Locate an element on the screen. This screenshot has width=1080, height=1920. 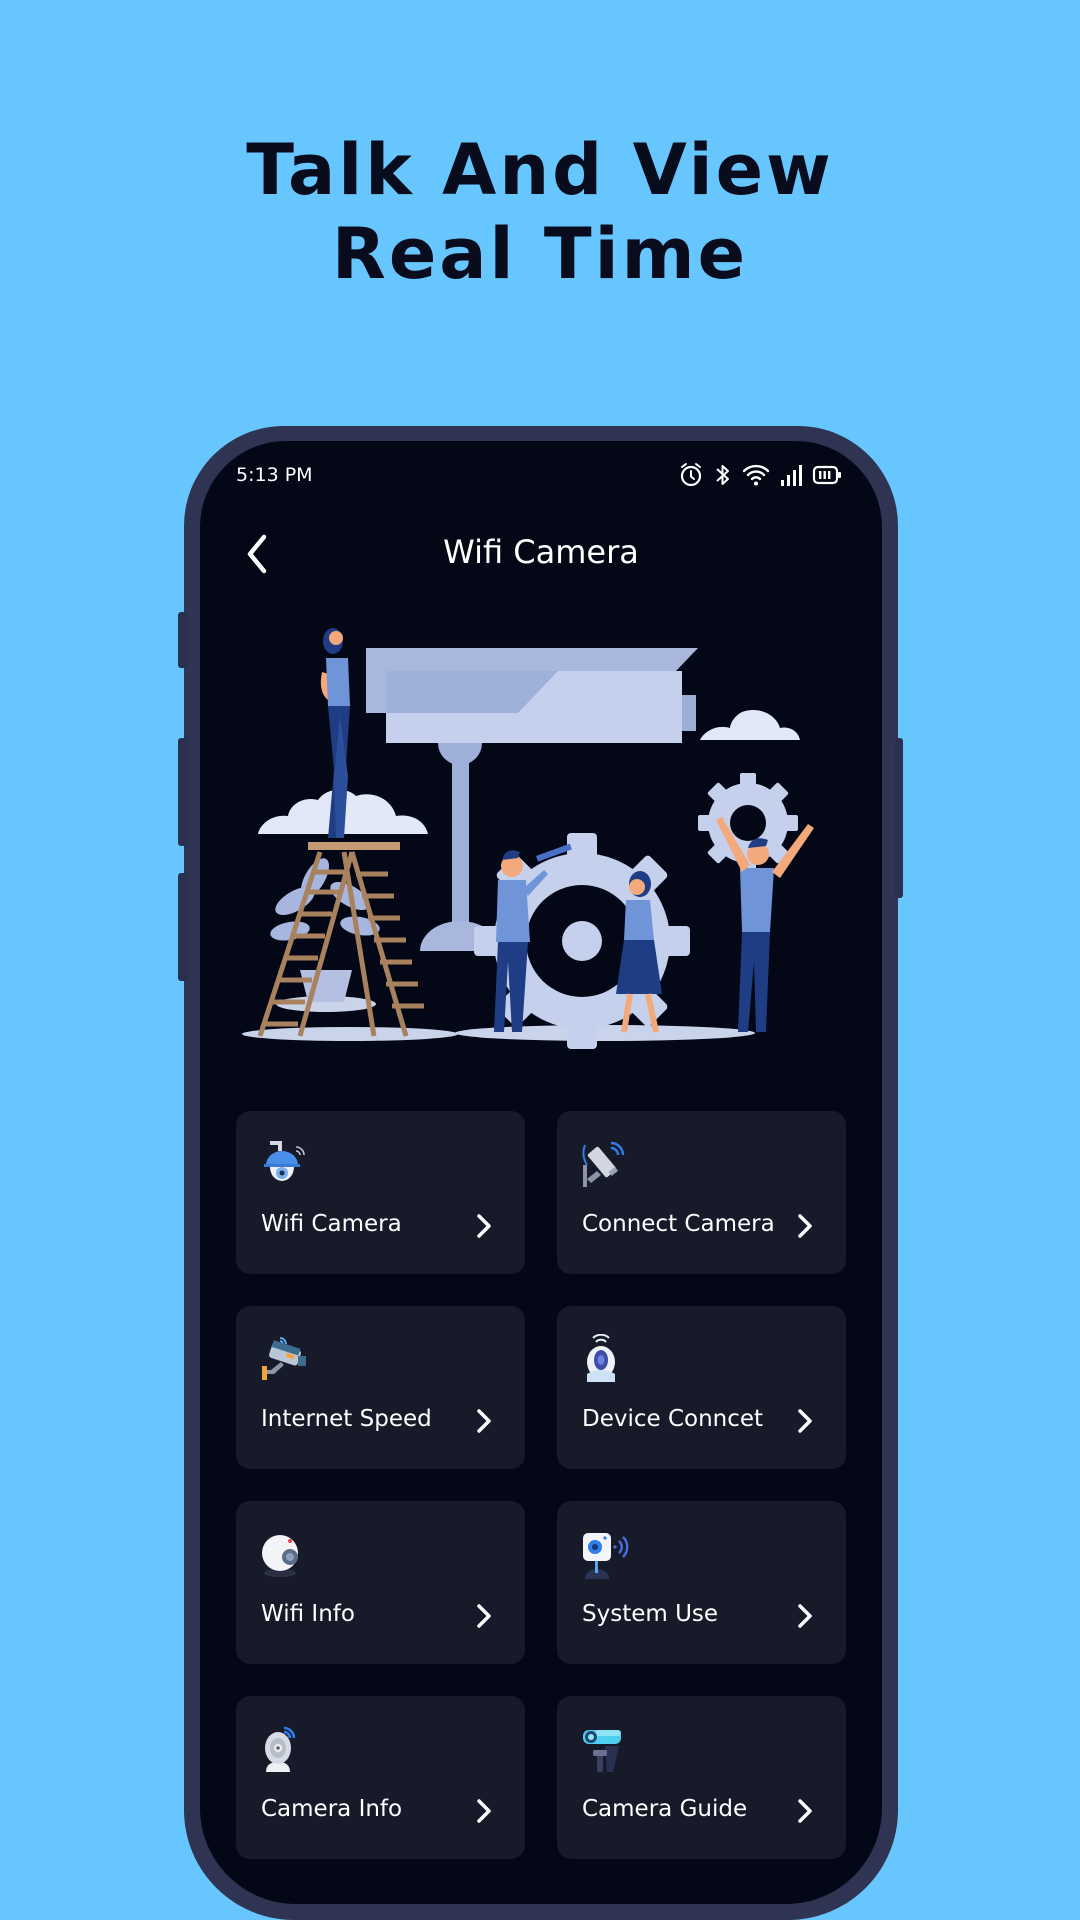
hero-illustration is located at coordinates (528, 838).